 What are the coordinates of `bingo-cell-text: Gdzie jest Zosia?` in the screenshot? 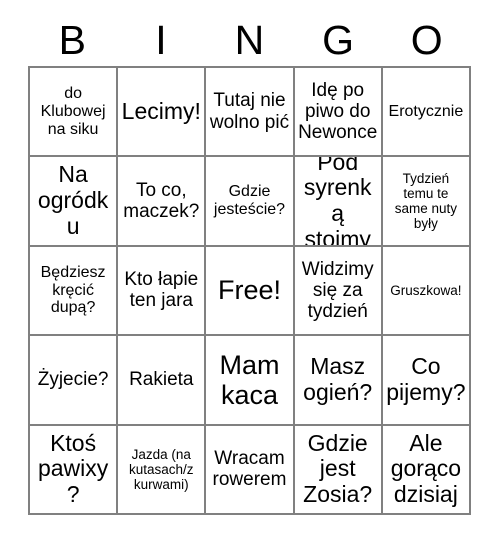 It's located at (338, 468).